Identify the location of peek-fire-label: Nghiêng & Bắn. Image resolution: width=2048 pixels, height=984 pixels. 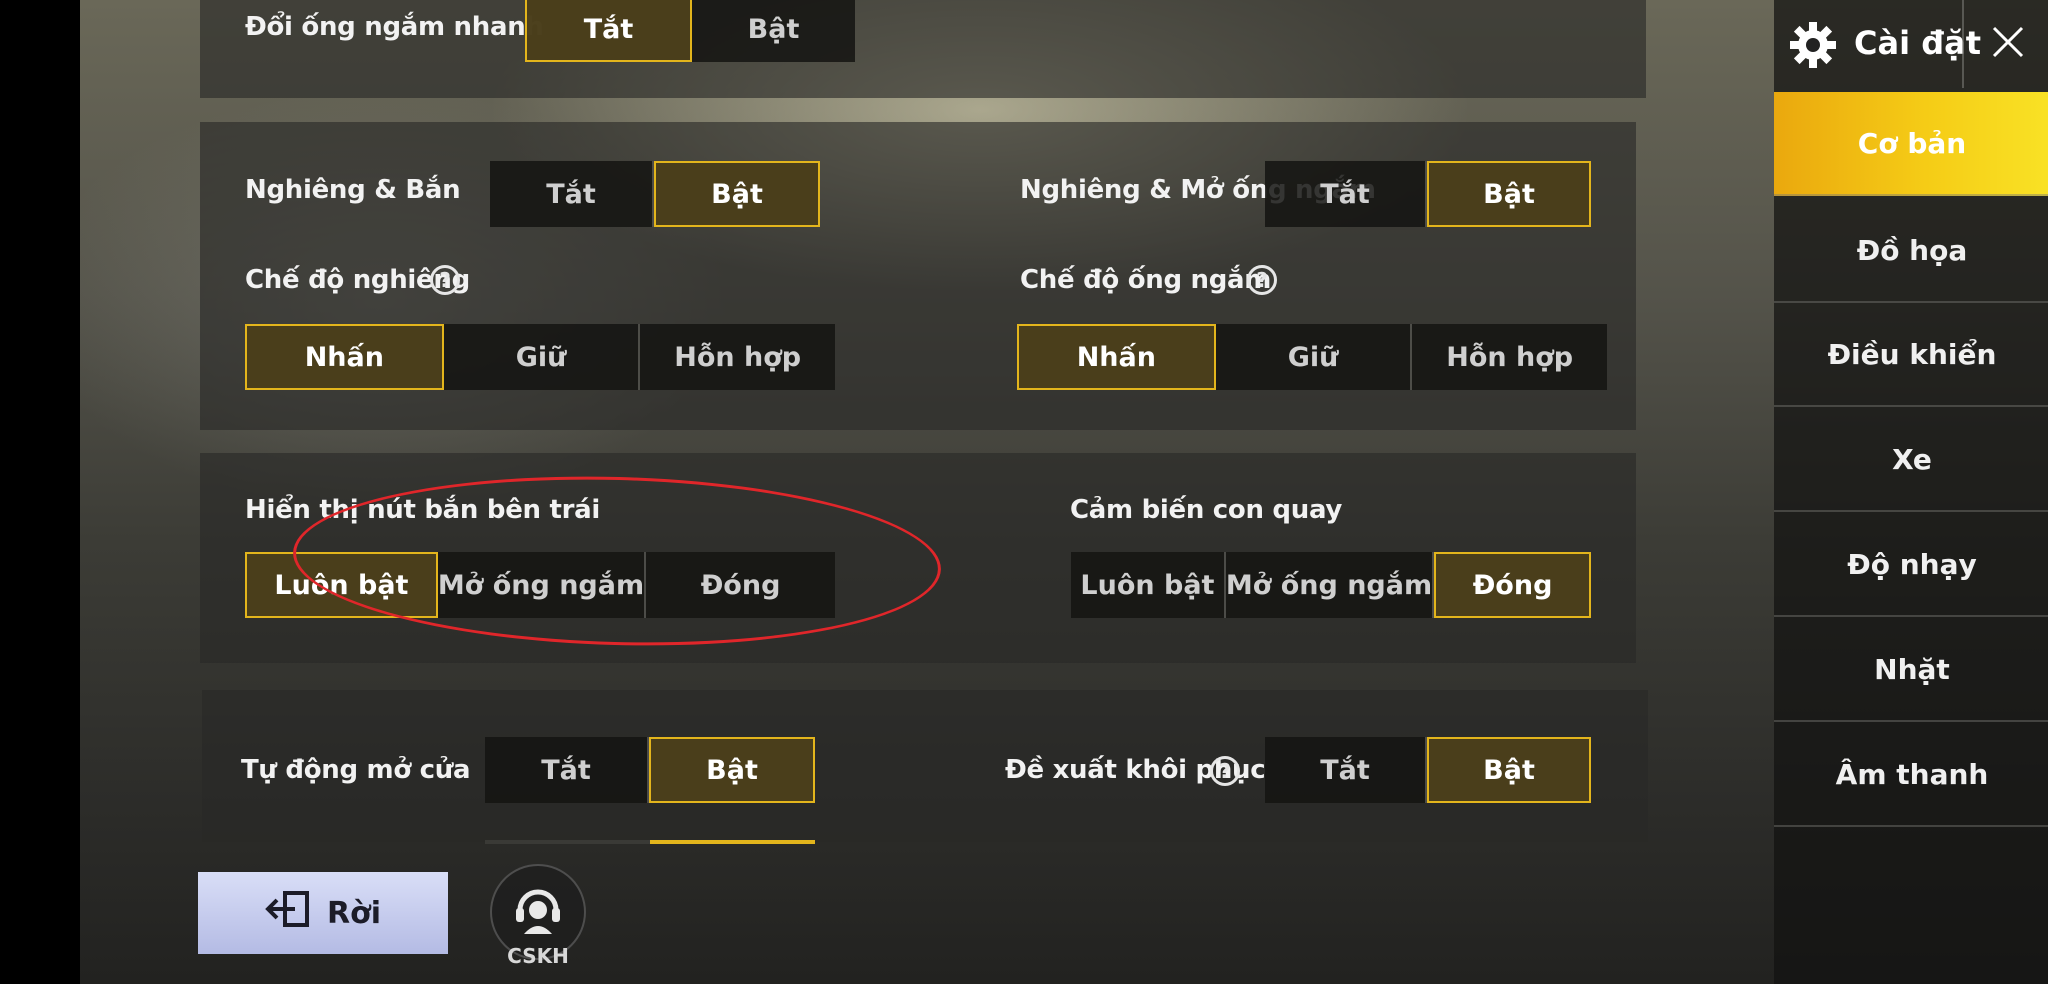
(353, 190).